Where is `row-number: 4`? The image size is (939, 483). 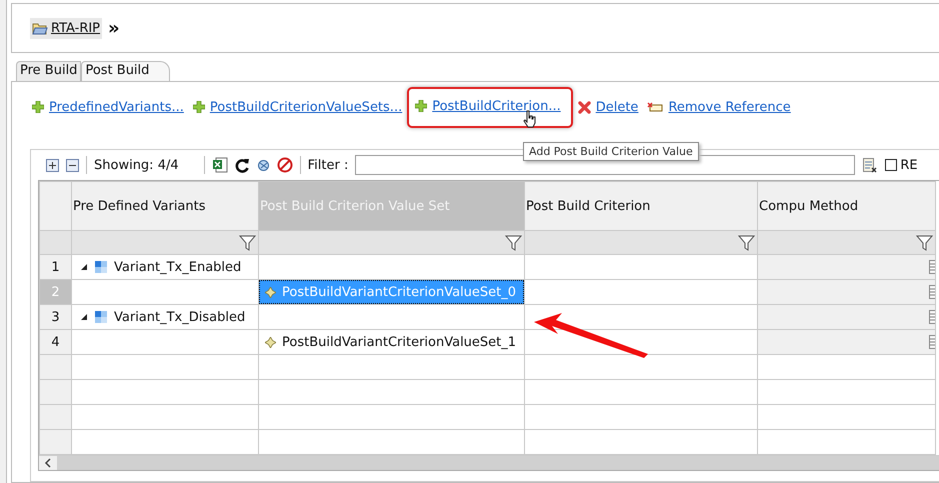
row-number: 4 is located at coordinates (56, 342).